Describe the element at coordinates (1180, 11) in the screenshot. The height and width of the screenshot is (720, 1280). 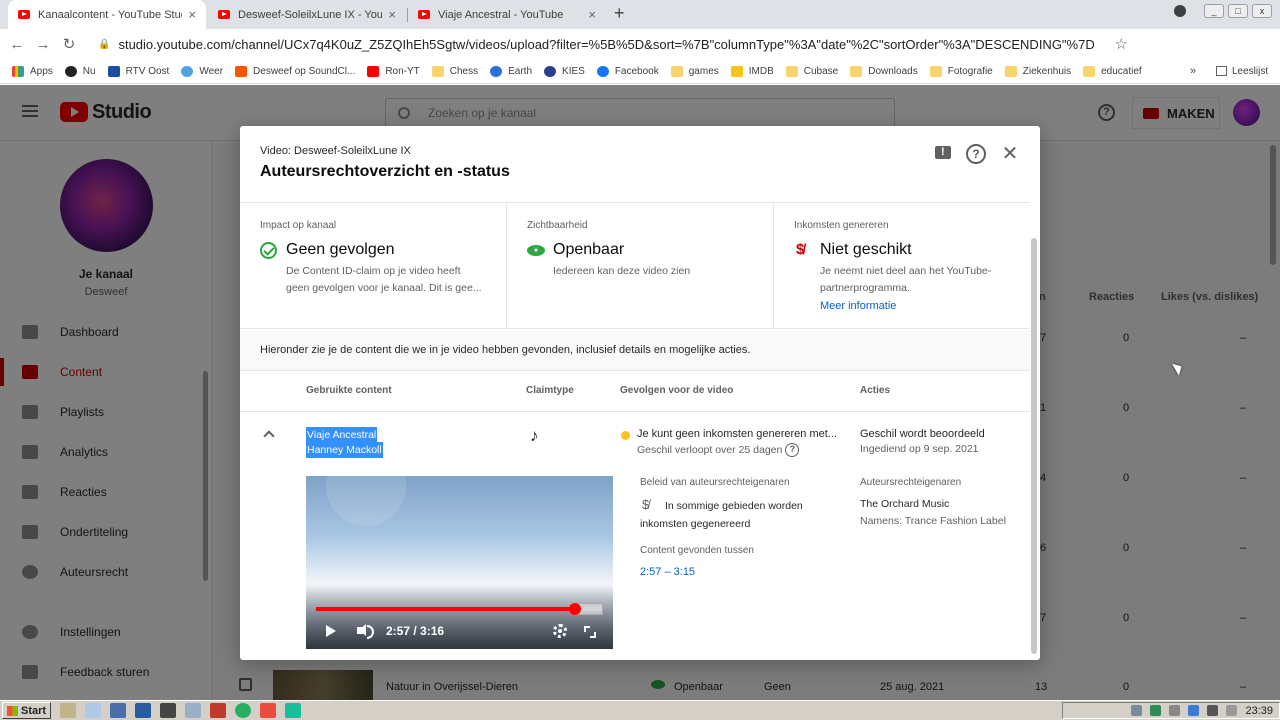
I see `profile-dropdown-icon` at that location.